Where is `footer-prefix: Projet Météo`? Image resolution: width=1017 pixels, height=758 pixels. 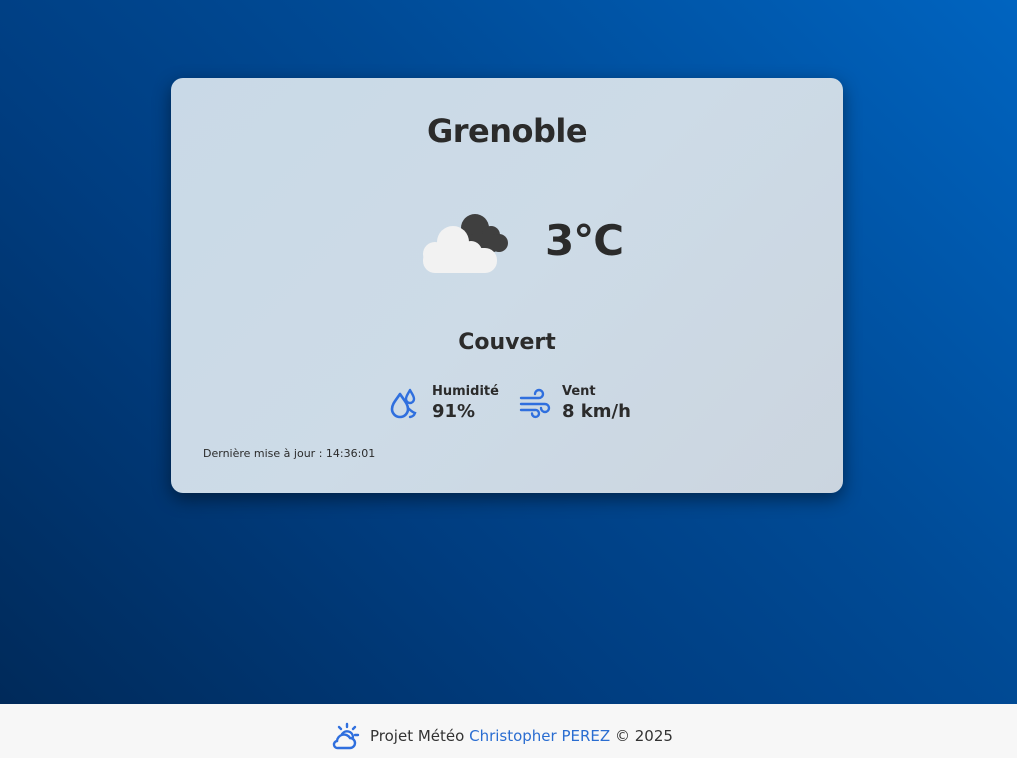 footer-prefix: Projet Météo is located at coordinates (417, 736).